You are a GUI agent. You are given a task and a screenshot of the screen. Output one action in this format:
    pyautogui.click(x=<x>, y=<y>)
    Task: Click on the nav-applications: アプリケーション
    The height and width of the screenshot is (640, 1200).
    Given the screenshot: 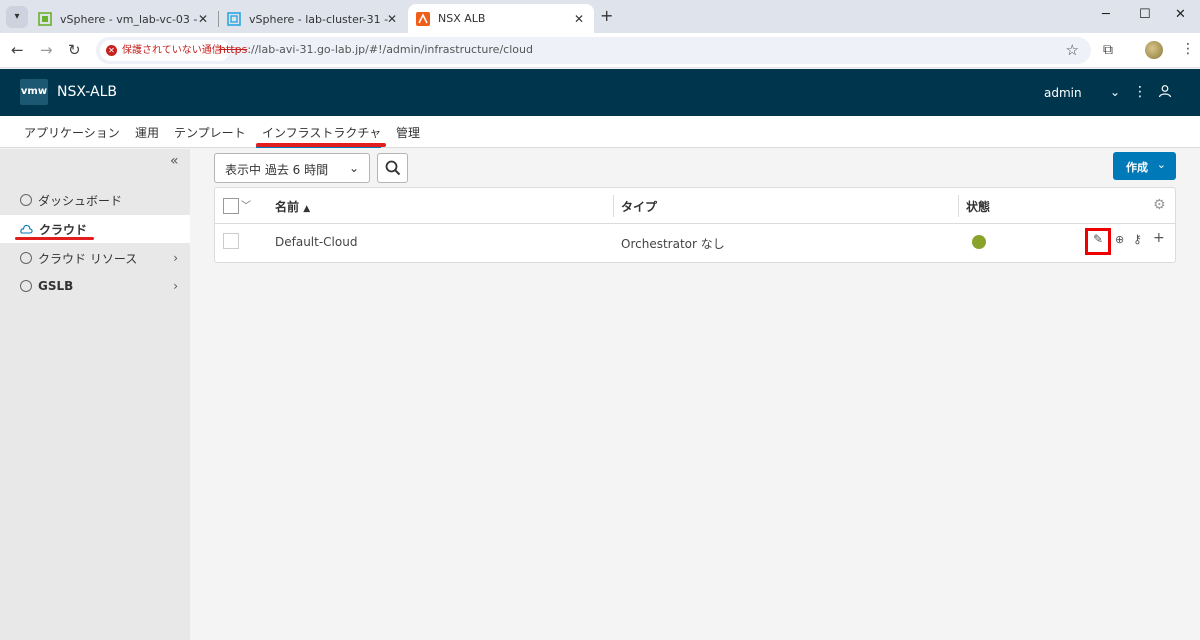 What is the action you would take?
    pyautogui.click(x=72, y=132)
    